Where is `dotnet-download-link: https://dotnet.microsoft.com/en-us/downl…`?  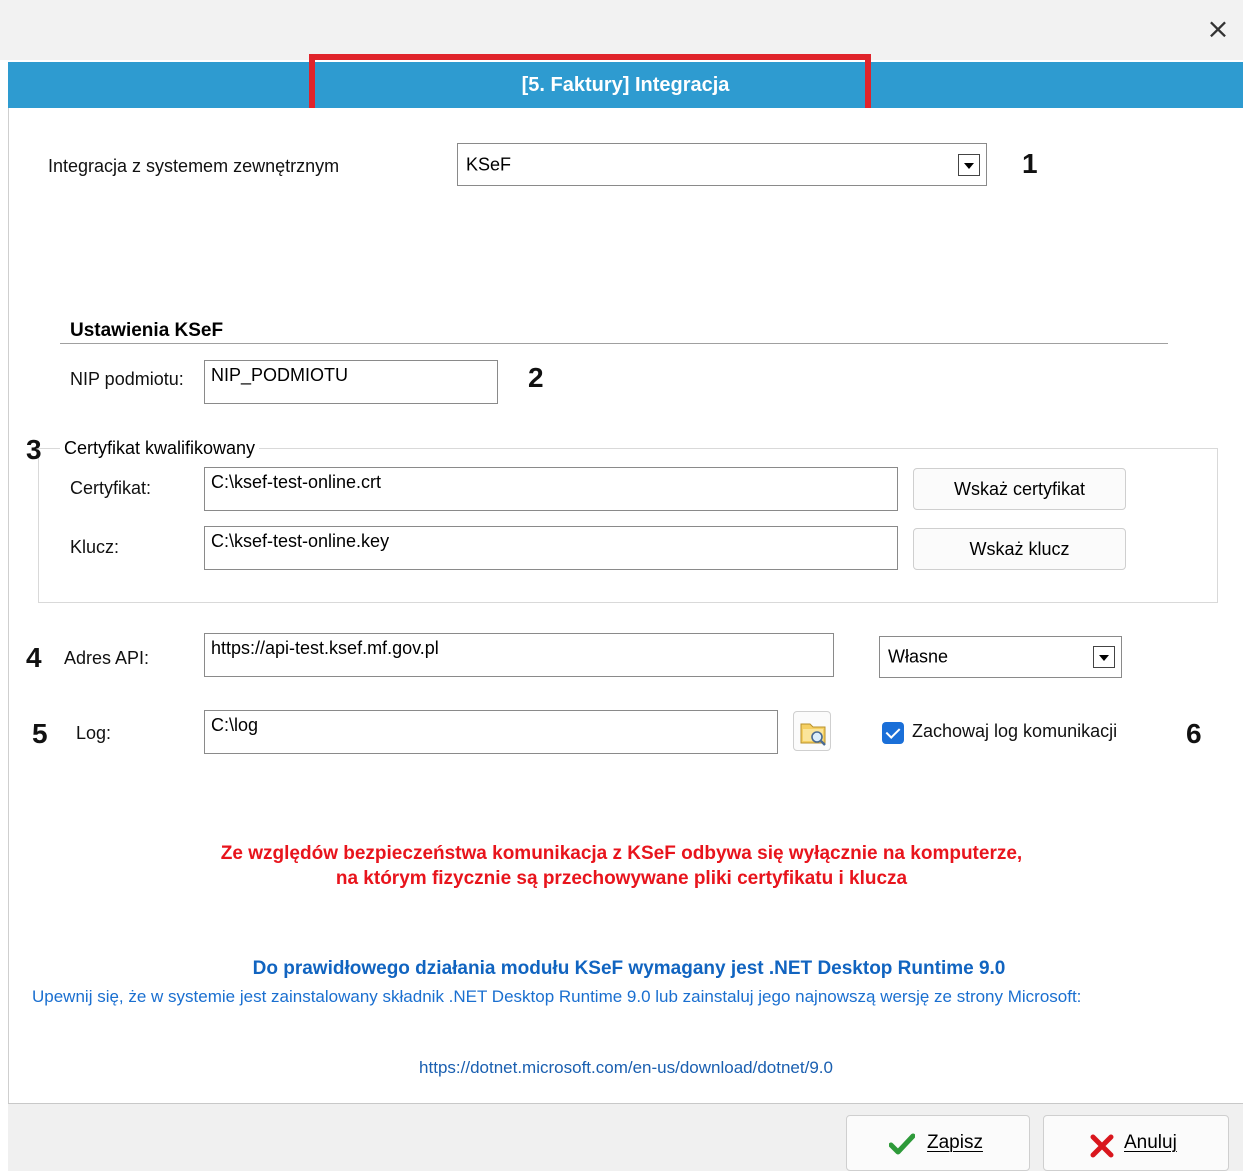
dotnet-download-link: https://dotnet.microsoft.com/en-us/downl… is located at coordinates (621, 1068).